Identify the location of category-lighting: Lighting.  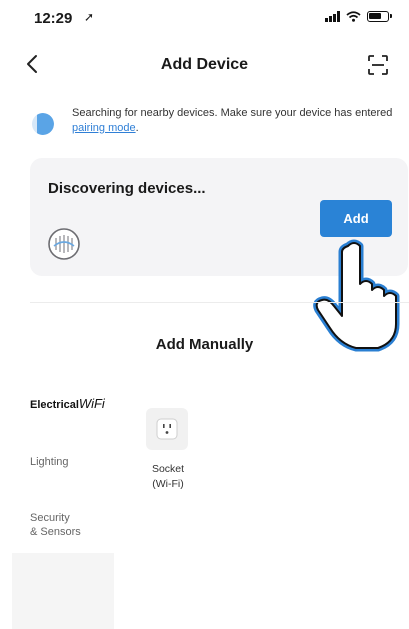
(49, 462).